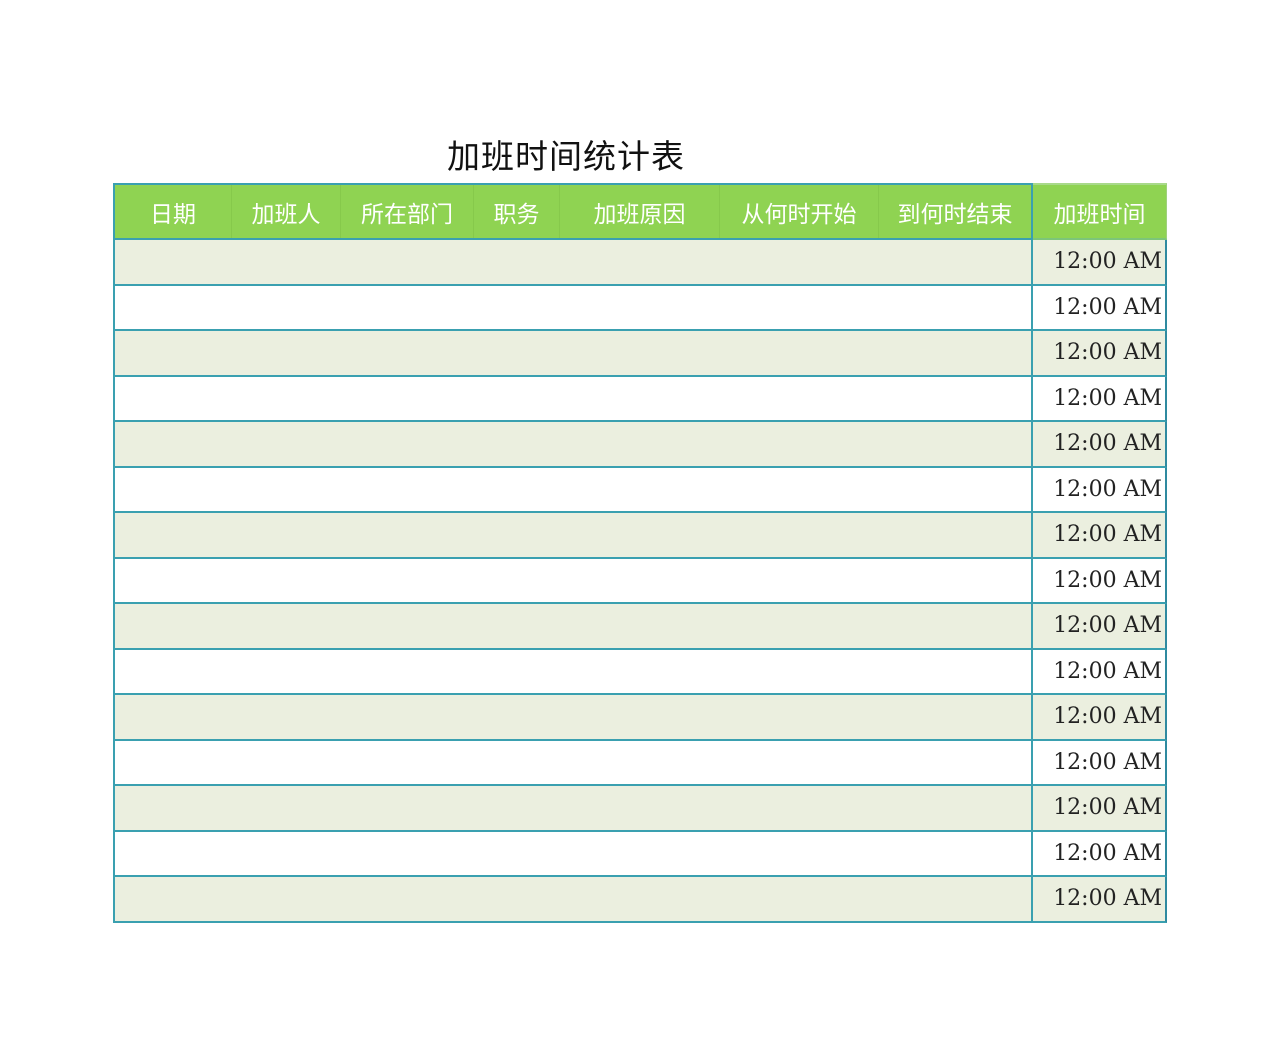  I want to click on column-header-reason: 加班原因, so click(640, 211).